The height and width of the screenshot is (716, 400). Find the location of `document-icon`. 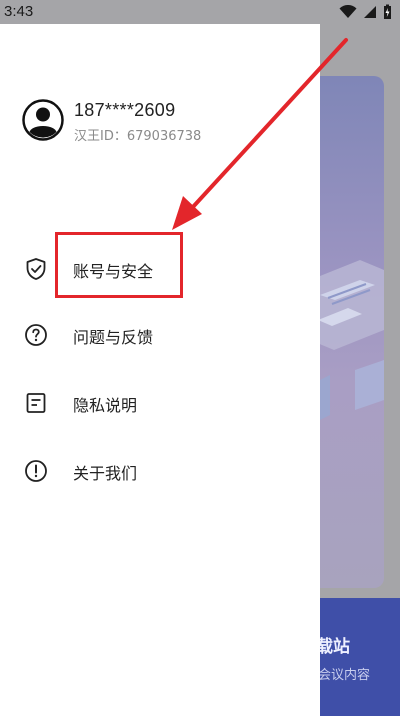

document-icon is located at coordinates (36, 403).